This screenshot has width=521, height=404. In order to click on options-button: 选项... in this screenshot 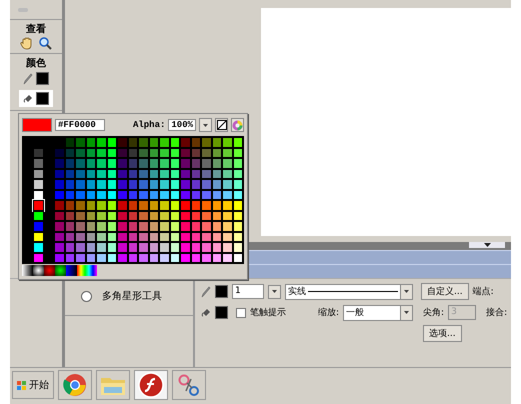, I will do `click(442, 333)`.